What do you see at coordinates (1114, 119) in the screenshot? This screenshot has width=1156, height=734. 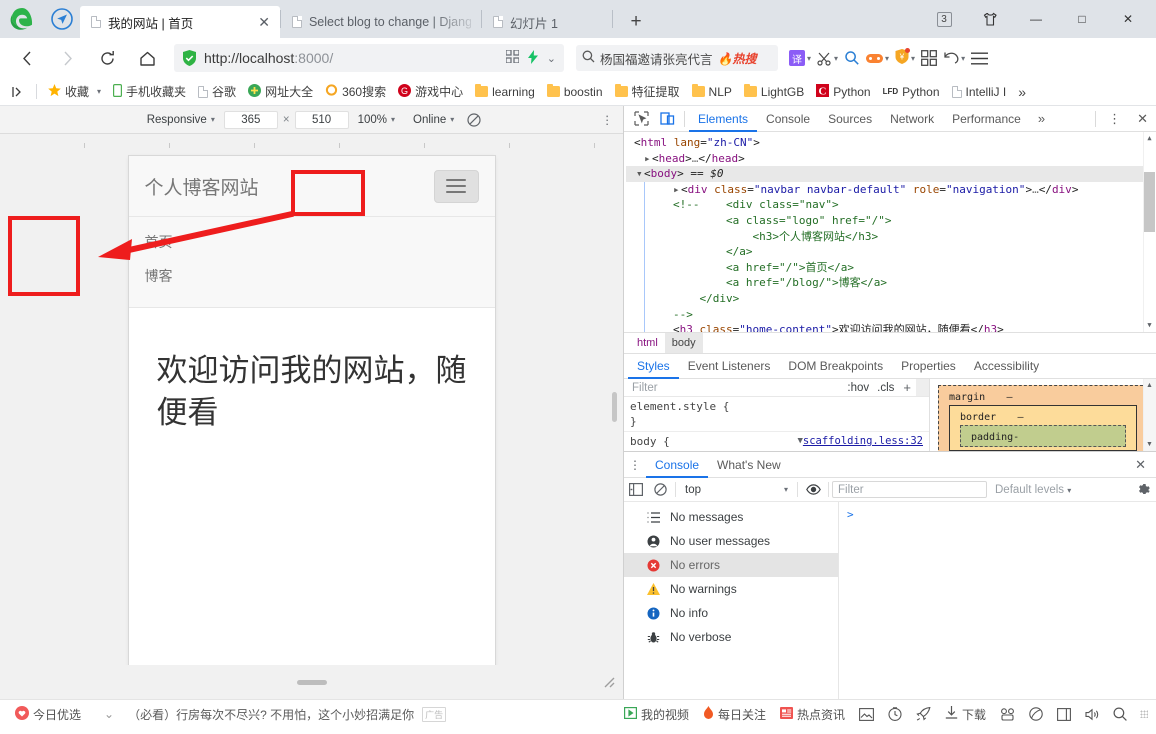 I see `devtools-more-icon: ⋮` at bounding box center [1114, 119].